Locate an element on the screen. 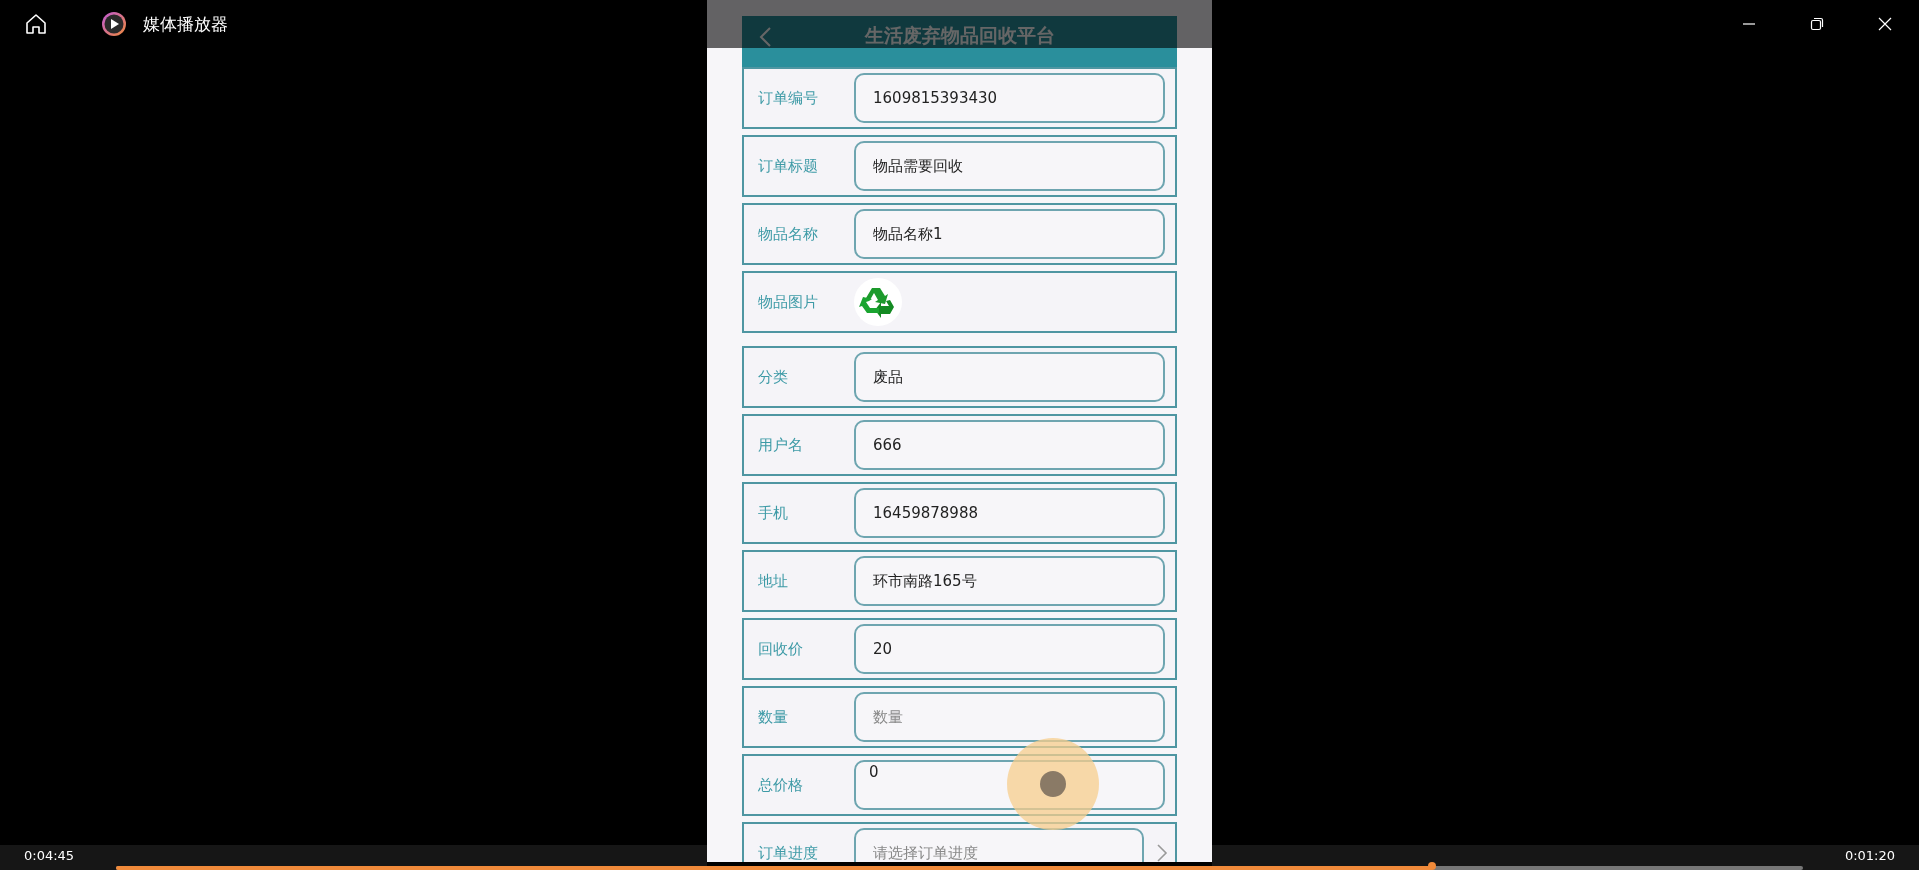 The height and width of the screenshot is (870, 1919). field-label: 分类 is located at coordinates (773, 377).